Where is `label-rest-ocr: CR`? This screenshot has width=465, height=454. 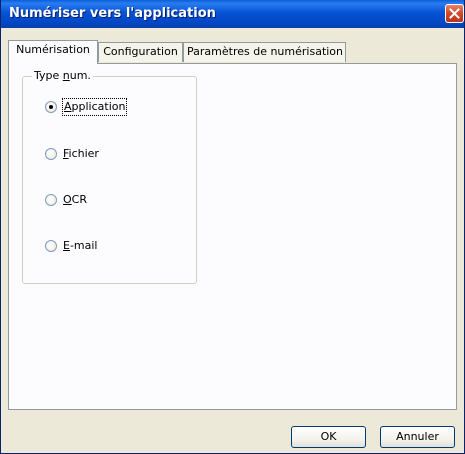 label-rest-ocr: CR is located at coordinates (79, 199).